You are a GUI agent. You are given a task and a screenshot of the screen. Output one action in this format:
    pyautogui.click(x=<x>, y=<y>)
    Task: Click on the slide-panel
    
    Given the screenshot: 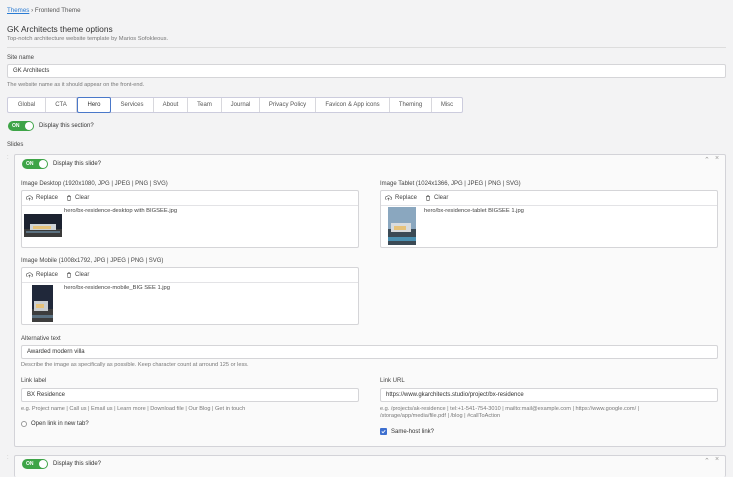 What is the action you would take?
    pyautogui.click(x=370, y=466)
    